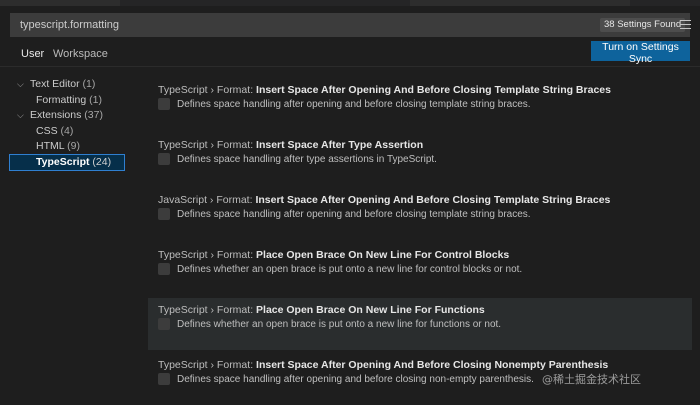 The height and width of the screenshot is (405, 700). Describe the element at coordinates (207, 200) in the screenshot. I see `setting-category: JavaScript › Format:` at that location.